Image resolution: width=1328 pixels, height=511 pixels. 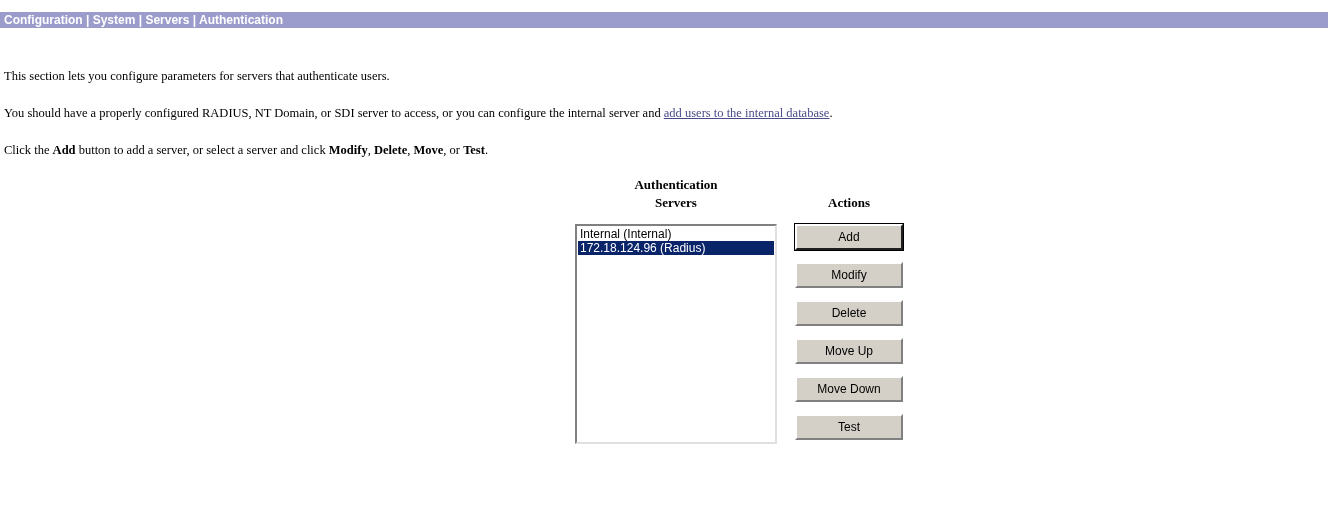 What do you see at coordinates (849, 313) in the screenshot?
I see `action-button: Delete` at bounding box center [849, 313].